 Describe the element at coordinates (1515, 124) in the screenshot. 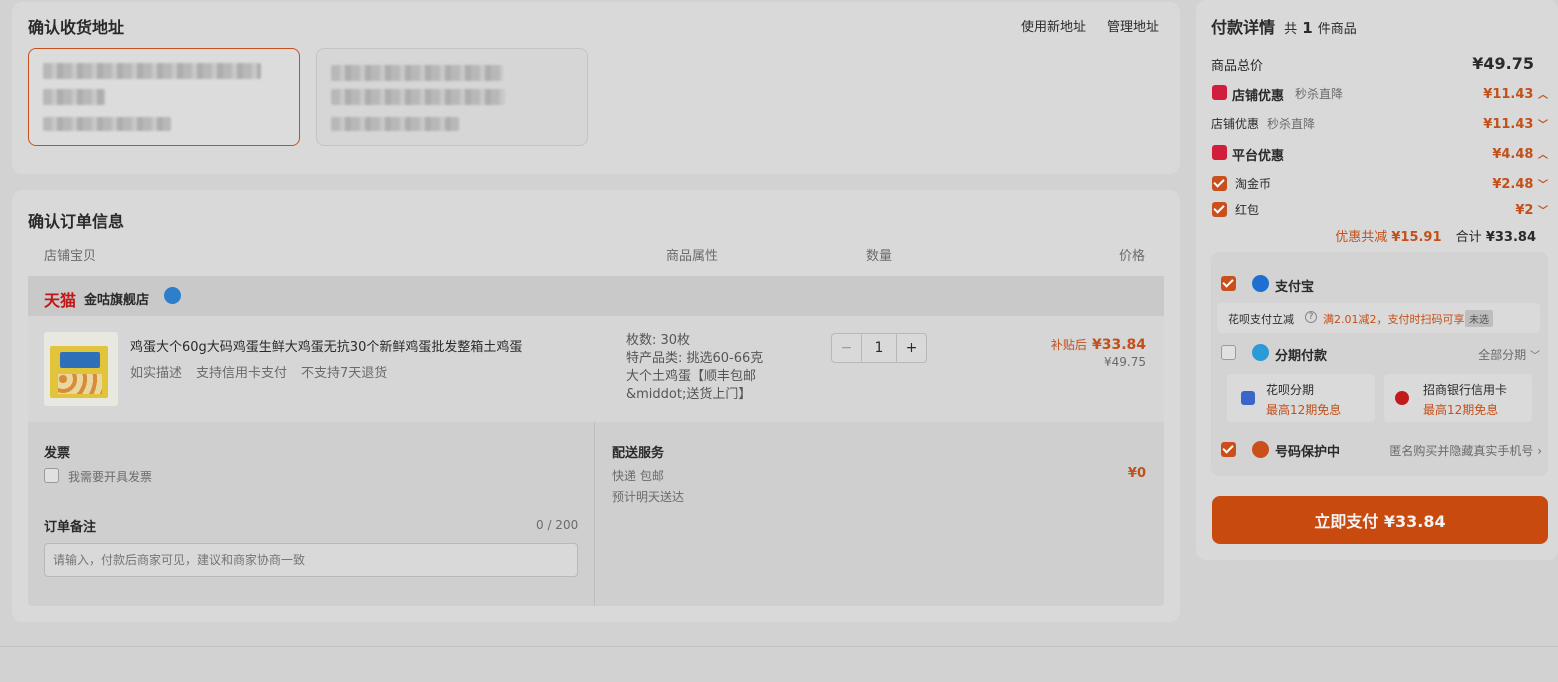

I see `shop-sub-value: ¥11.43 ﹀` at that location.